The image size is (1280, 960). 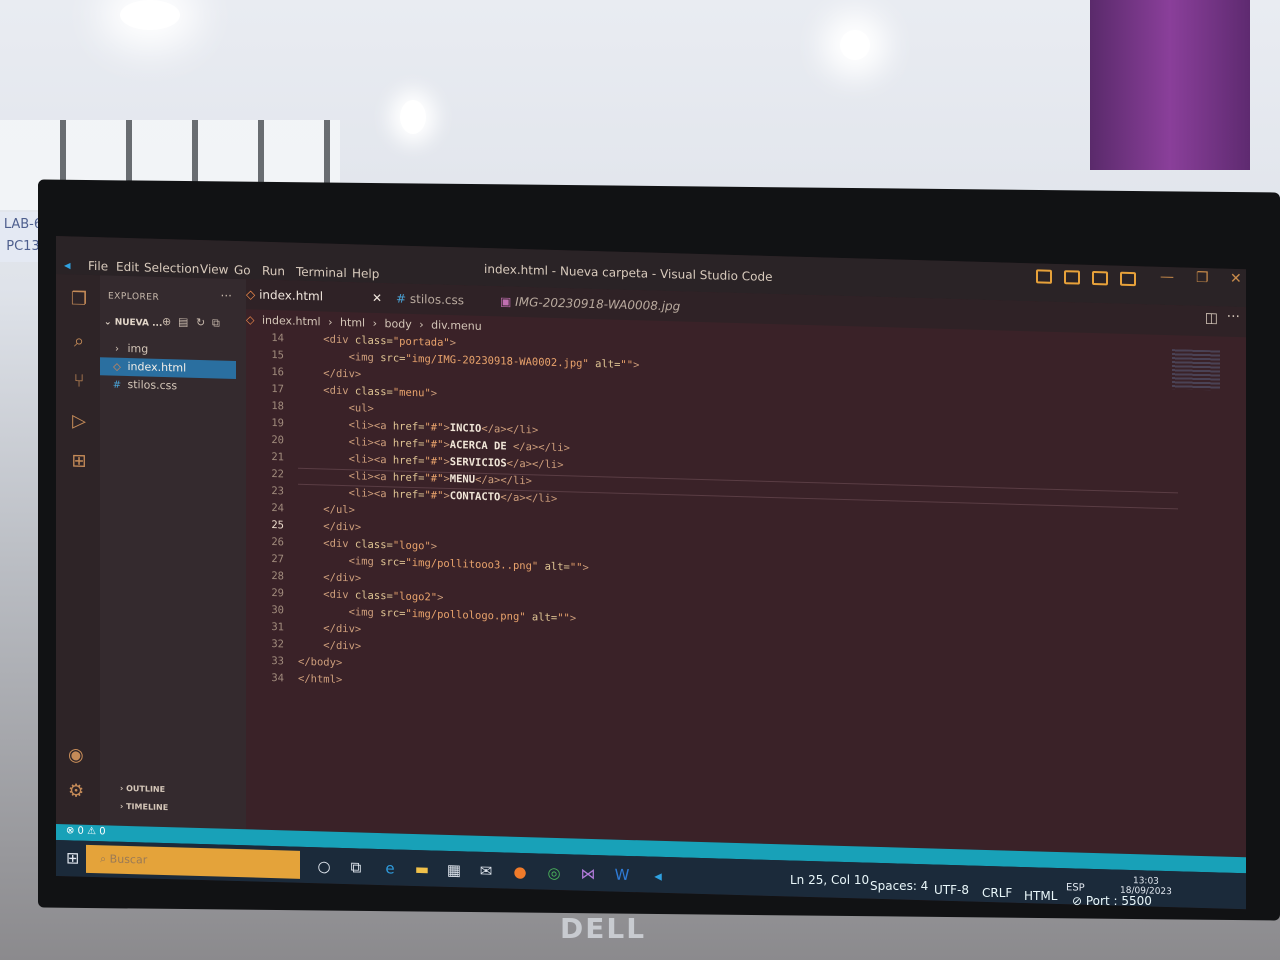 What do you see at coordinates (277, 678) in the screenshot?
I see `line-number: 34` at bounding box center [277, 678].